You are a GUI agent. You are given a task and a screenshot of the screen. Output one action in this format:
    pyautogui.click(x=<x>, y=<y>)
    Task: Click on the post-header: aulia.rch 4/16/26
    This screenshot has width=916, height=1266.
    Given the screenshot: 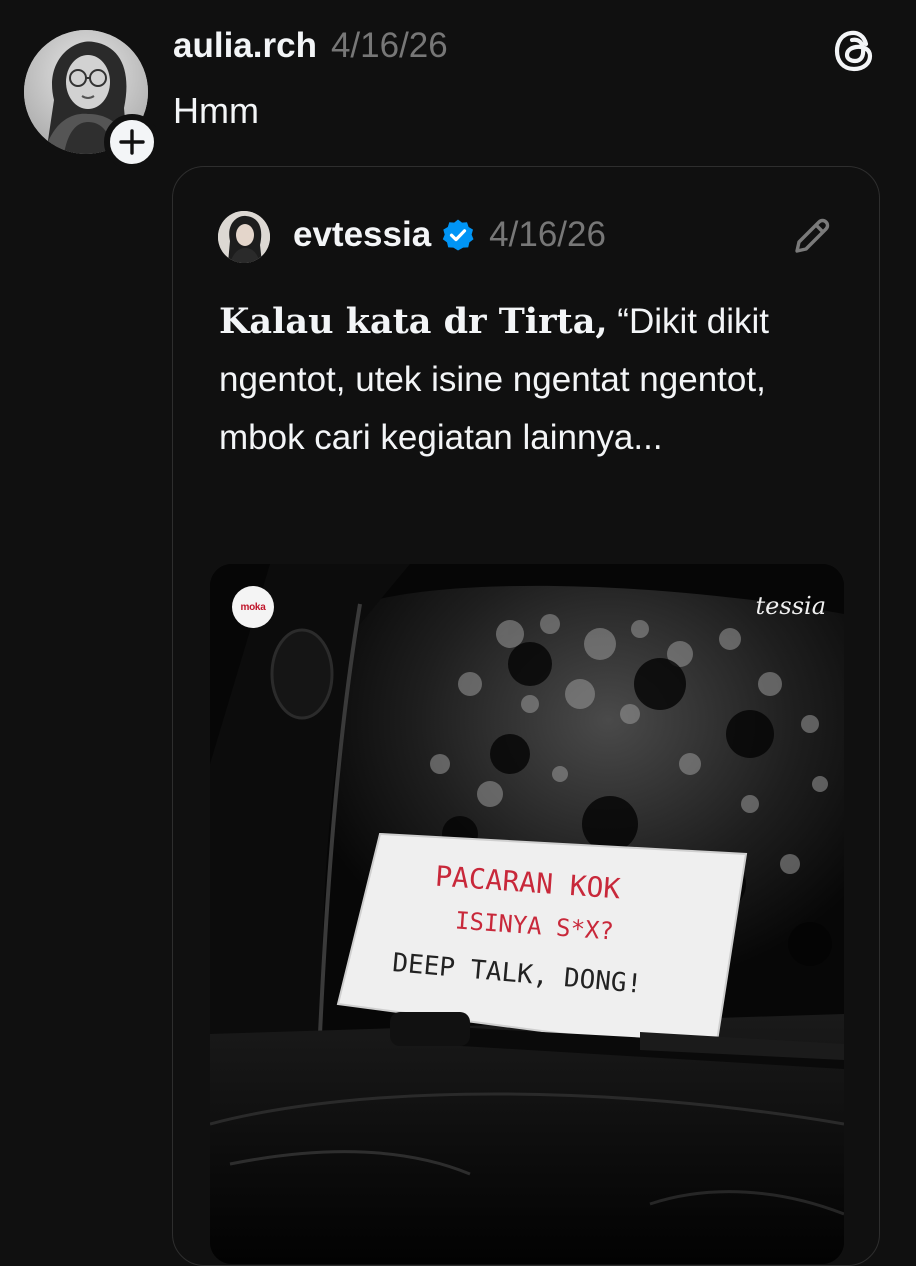 What is the action you would take?
    pyautogui.click(x=310, y=48)
    